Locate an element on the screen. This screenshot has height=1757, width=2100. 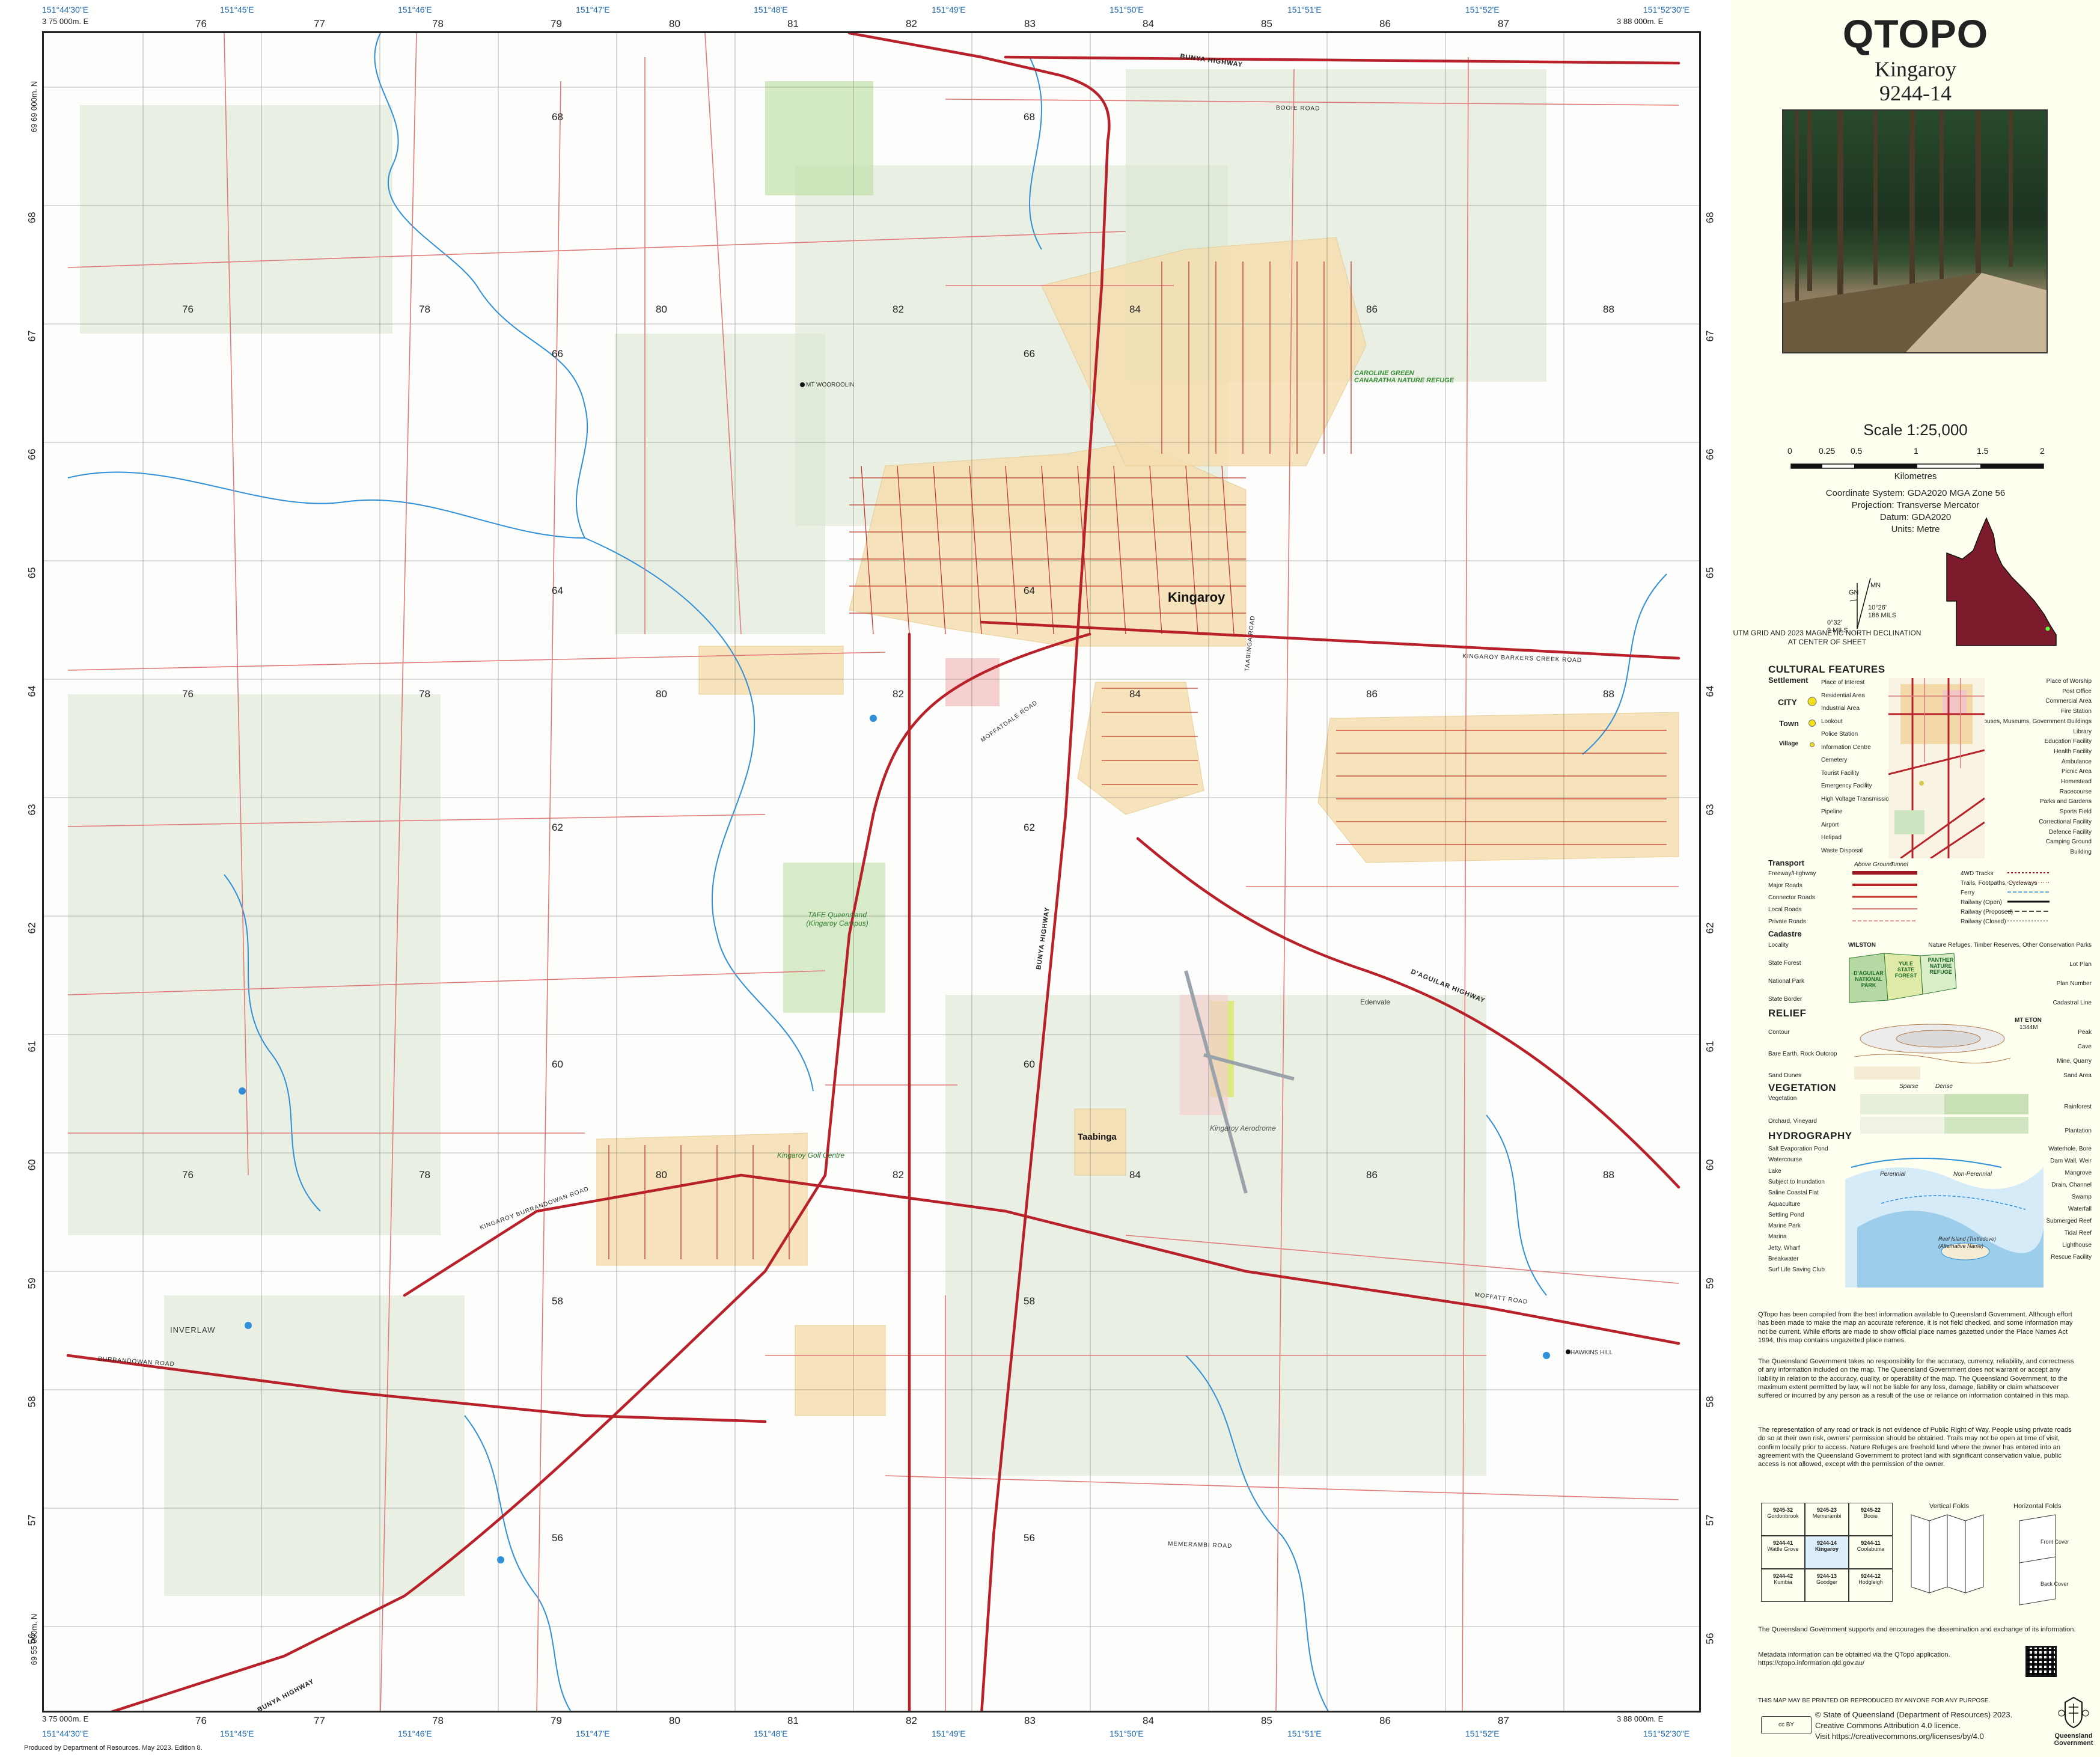
legend-town: Town is located at coordinates (1789, 723).